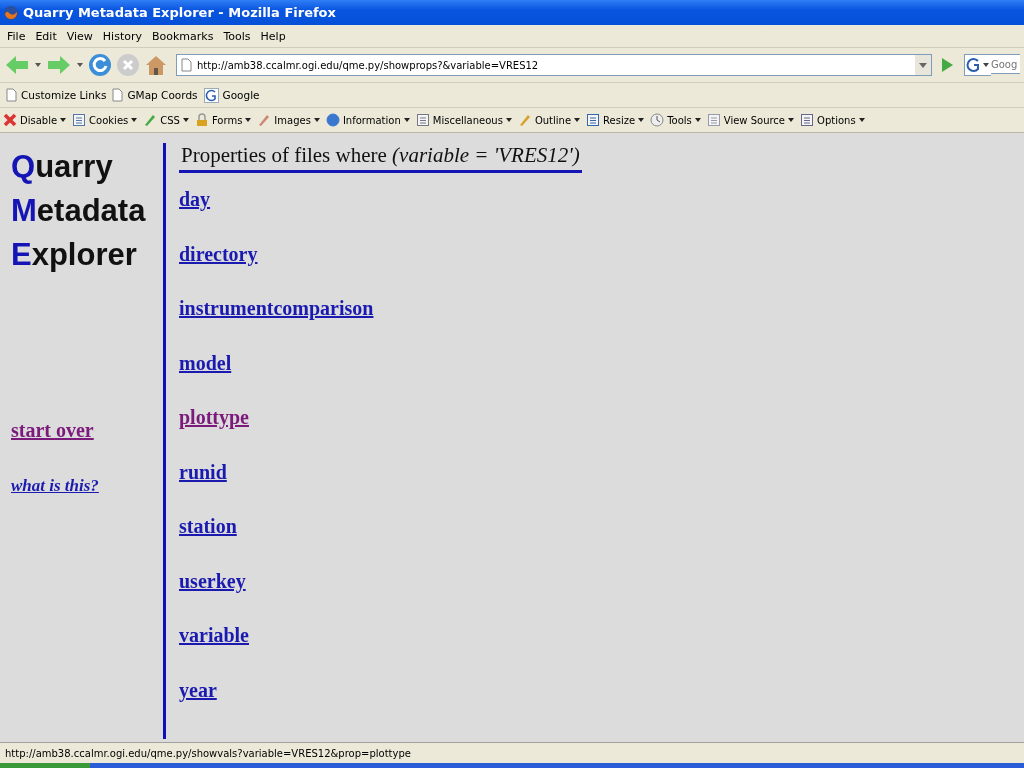  What do you see at coordinates (273, 36) in the screenshot?
I see `menu-item: Help` at bounding box center [273, 36].